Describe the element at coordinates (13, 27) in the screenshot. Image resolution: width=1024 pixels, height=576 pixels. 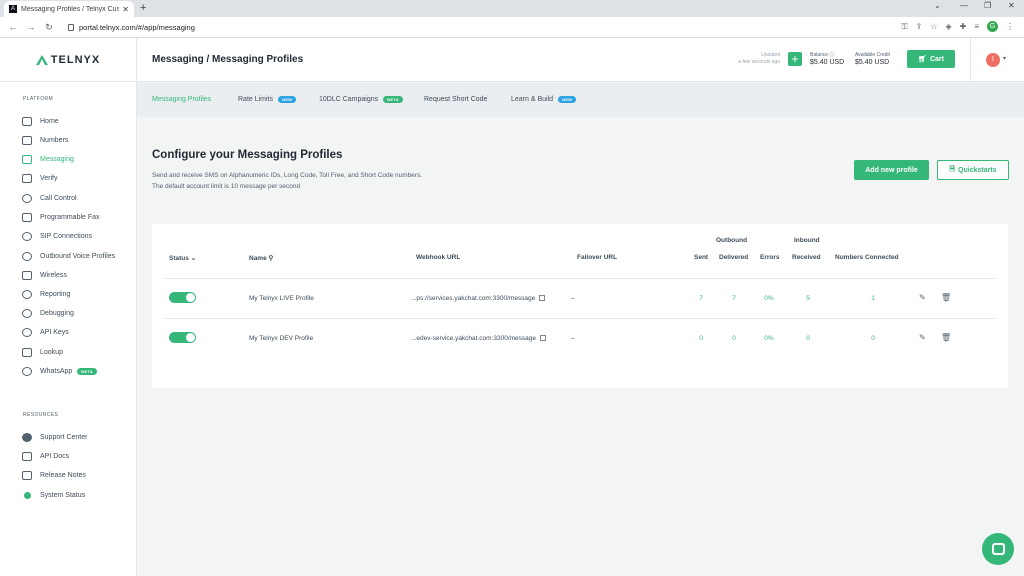
I see `back-icon: ←` at that location.